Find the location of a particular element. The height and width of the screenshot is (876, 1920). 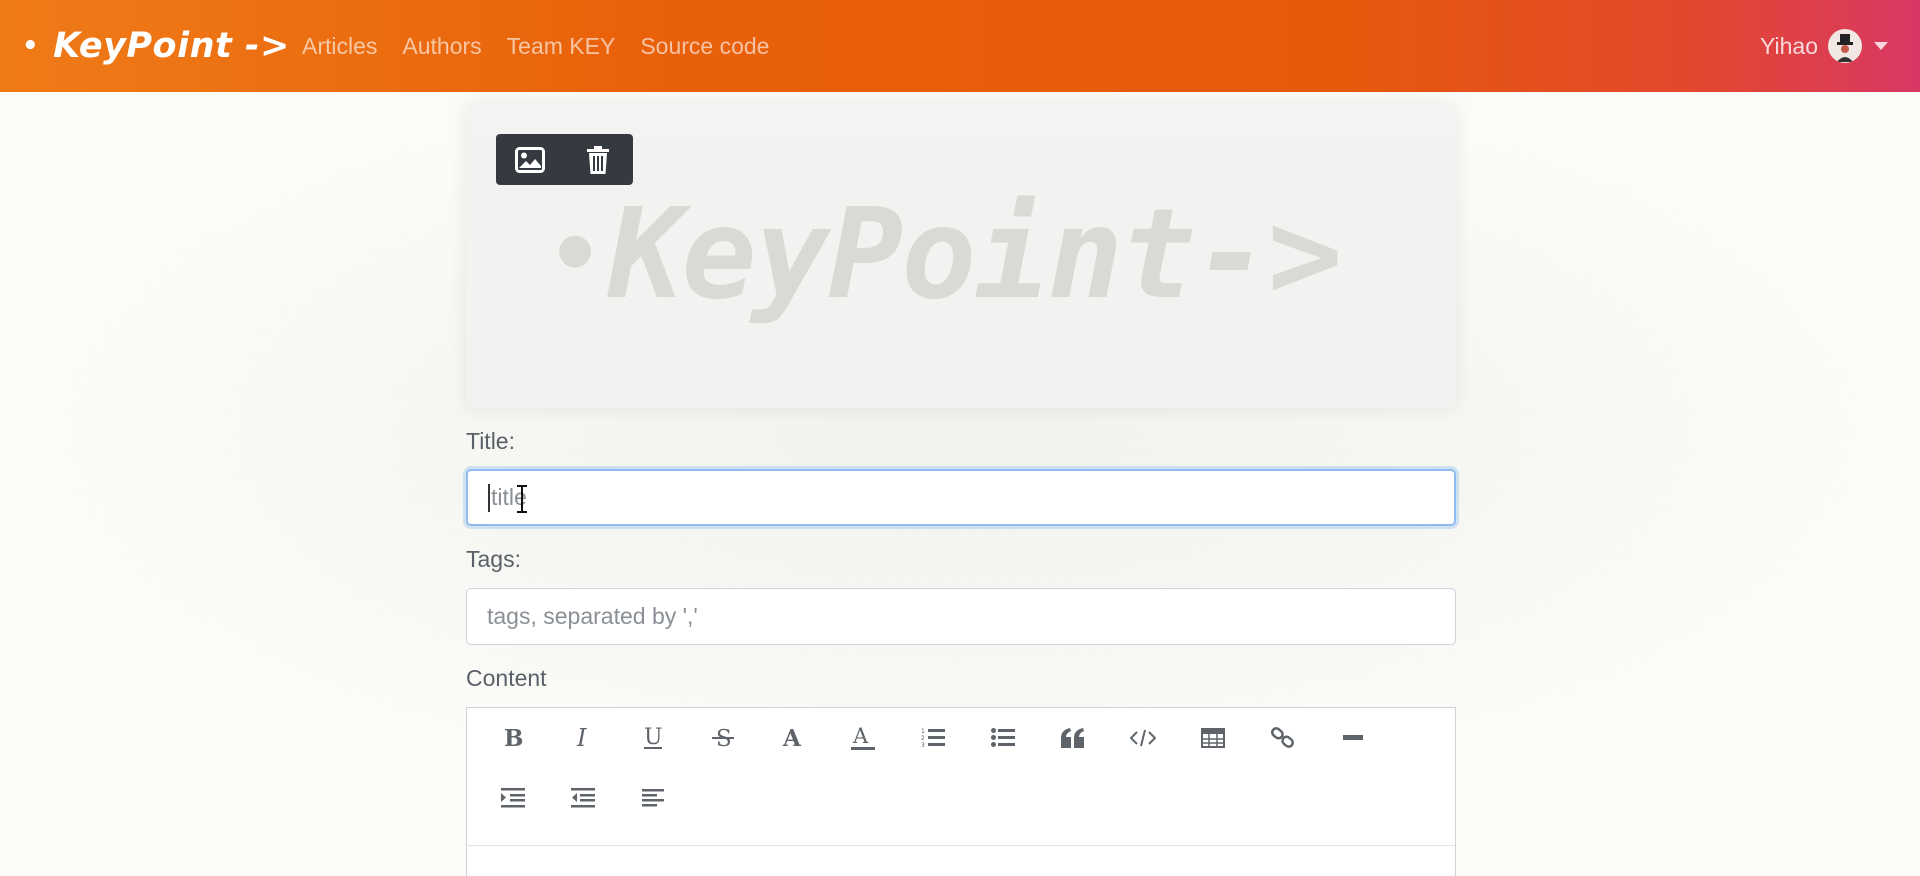

user-menu: Yihao is located at coordinates (1824, 46).